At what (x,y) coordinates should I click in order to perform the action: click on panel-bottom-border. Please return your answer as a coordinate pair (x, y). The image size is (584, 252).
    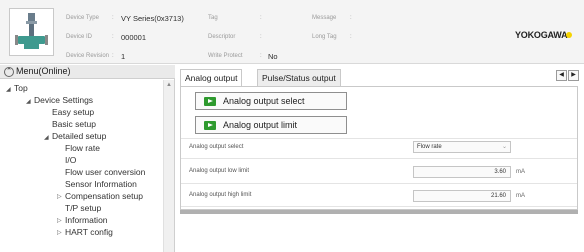
    Looking at the image, I should click on (379, 212).